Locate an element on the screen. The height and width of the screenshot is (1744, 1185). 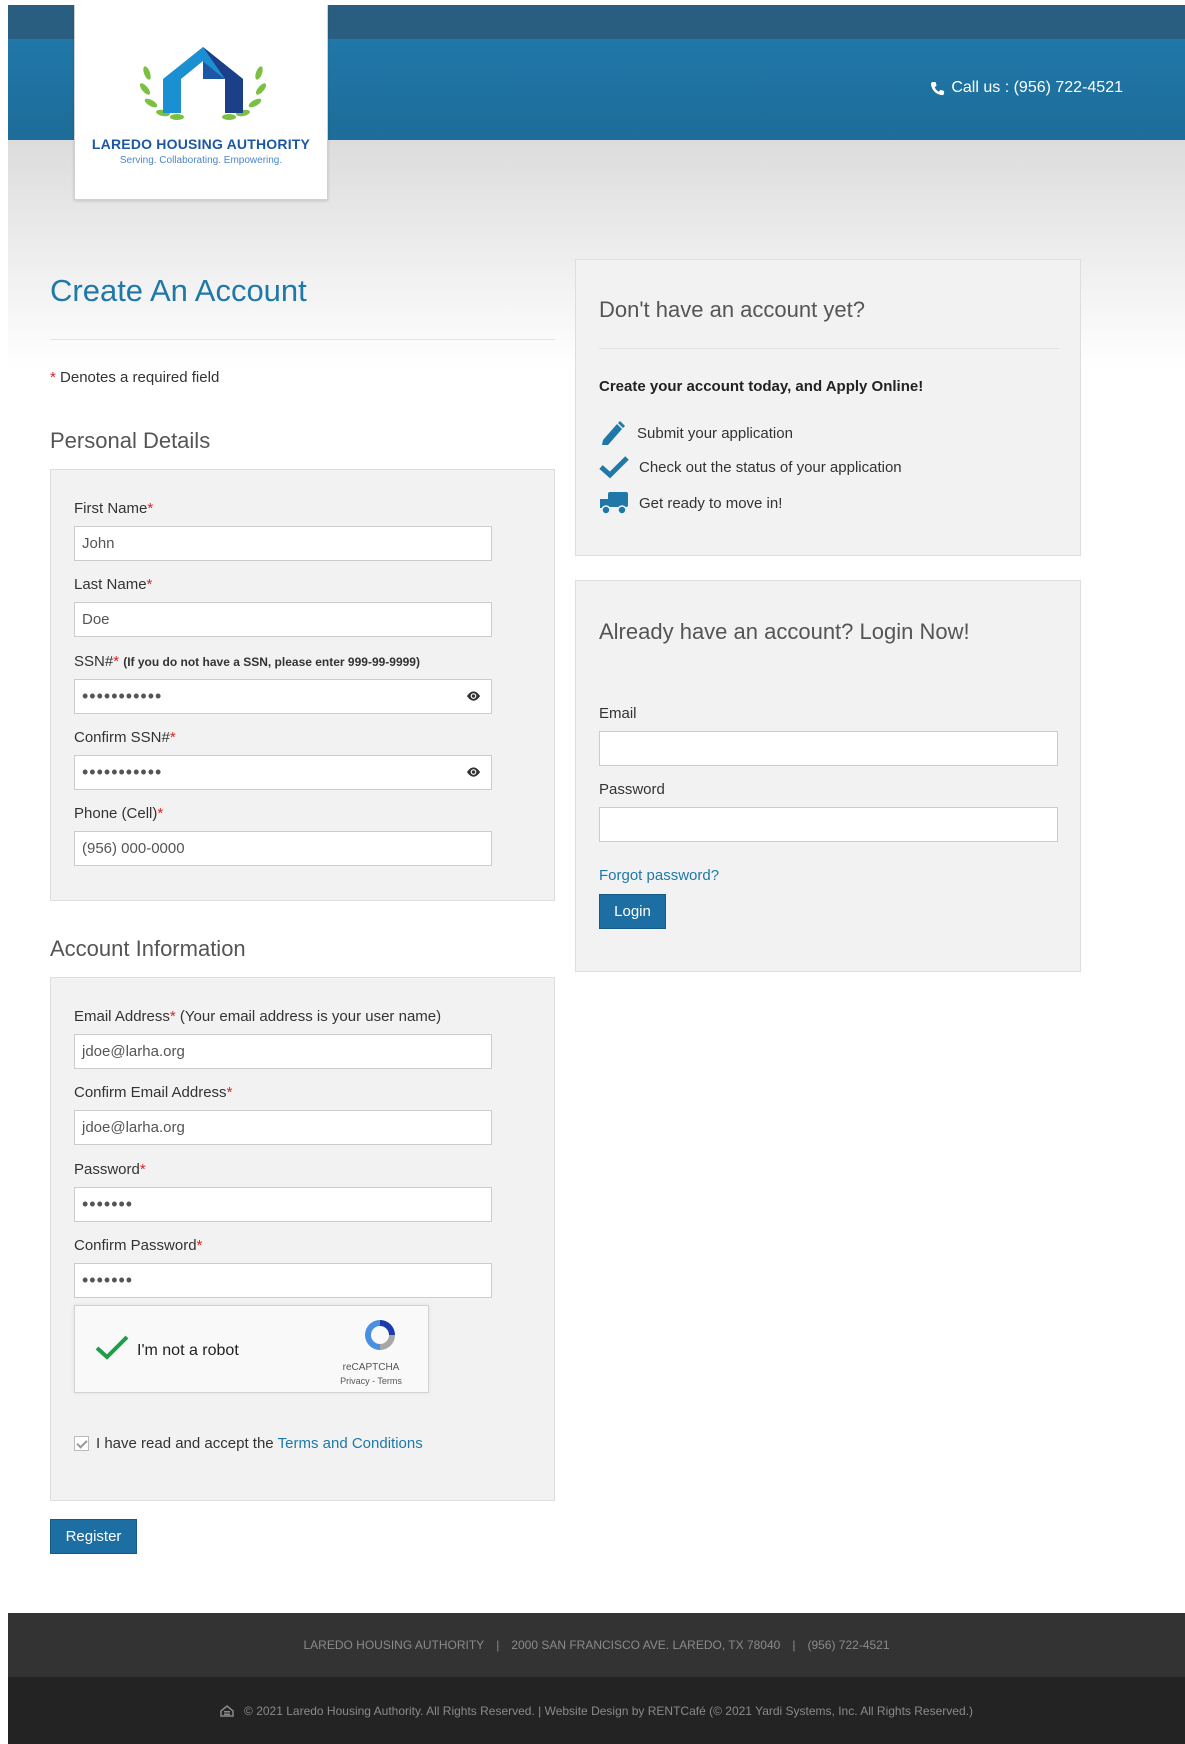
login-email-label: Email is located at coordinates (618, 713).